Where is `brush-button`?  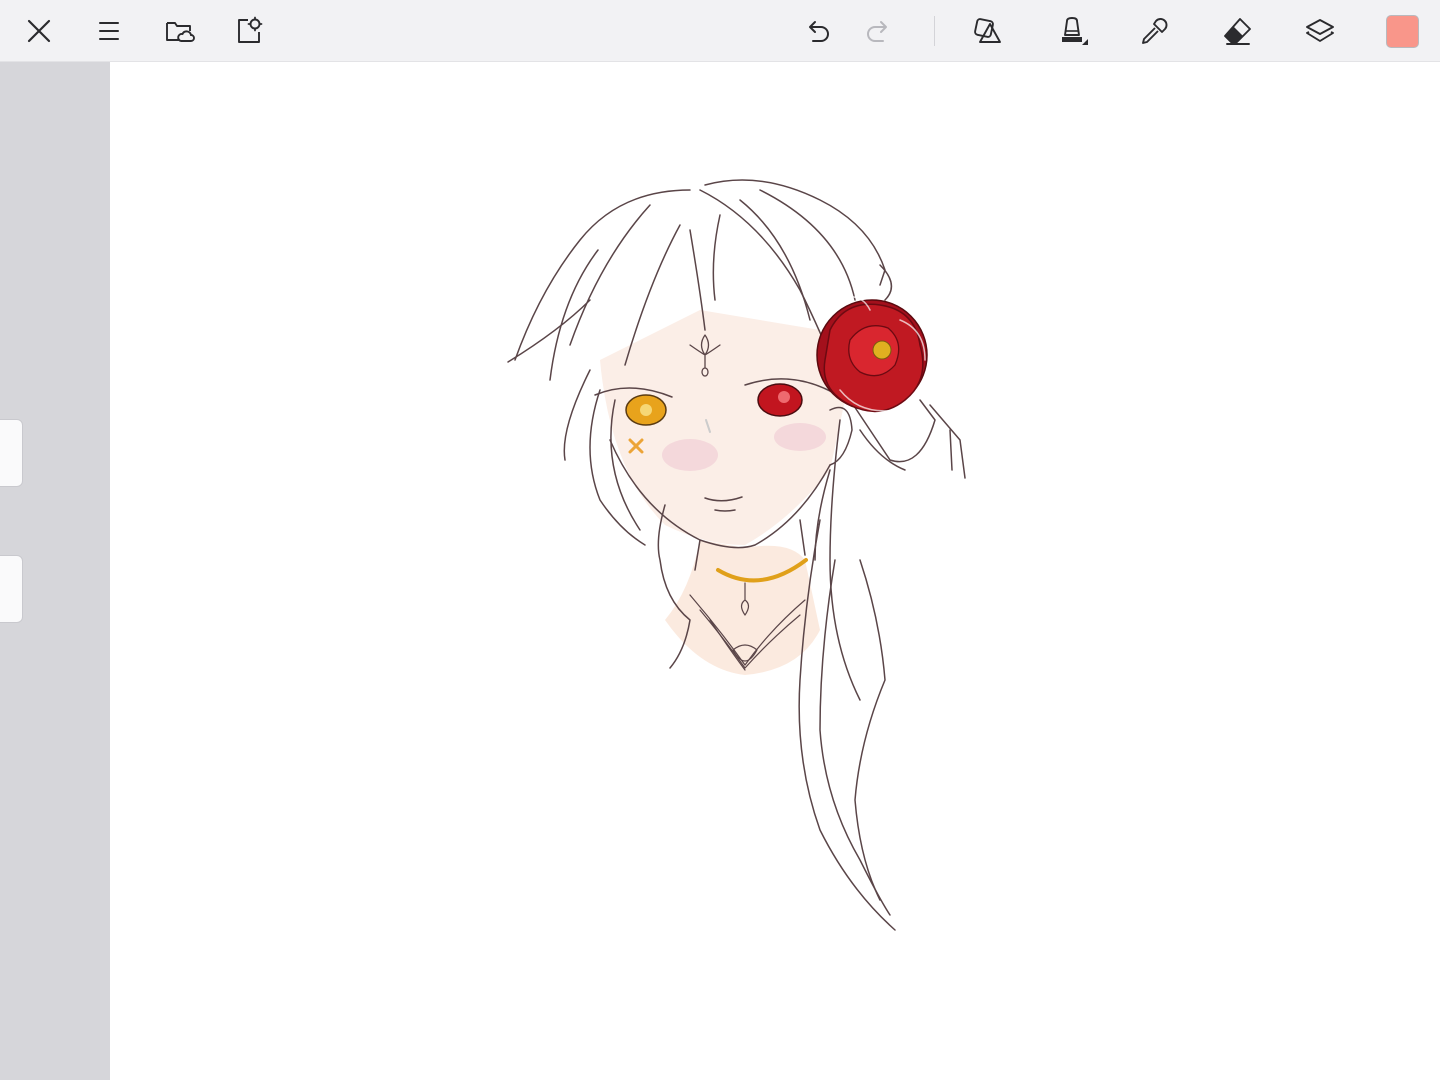 brush-button is located at coordinates (1072, 31).